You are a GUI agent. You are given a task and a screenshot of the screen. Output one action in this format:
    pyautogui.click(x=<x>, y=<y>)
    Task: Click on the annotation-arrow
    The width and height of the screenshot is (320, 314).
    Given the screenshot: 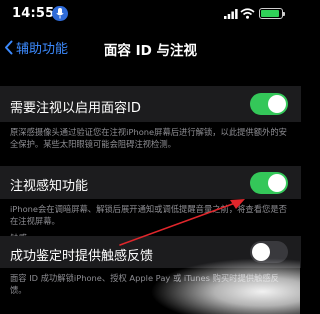 What is the action you would take?
    pyautogui.click(x=182, y=222)
    